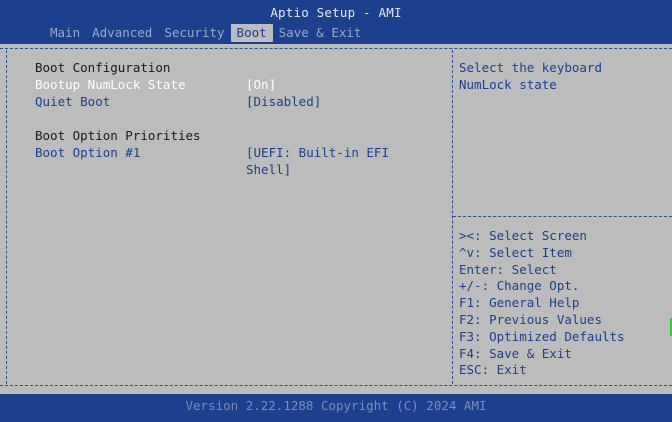  I want to click on boot-option-1-value: [UEFI: Built-in EFI, so click(317, 152).